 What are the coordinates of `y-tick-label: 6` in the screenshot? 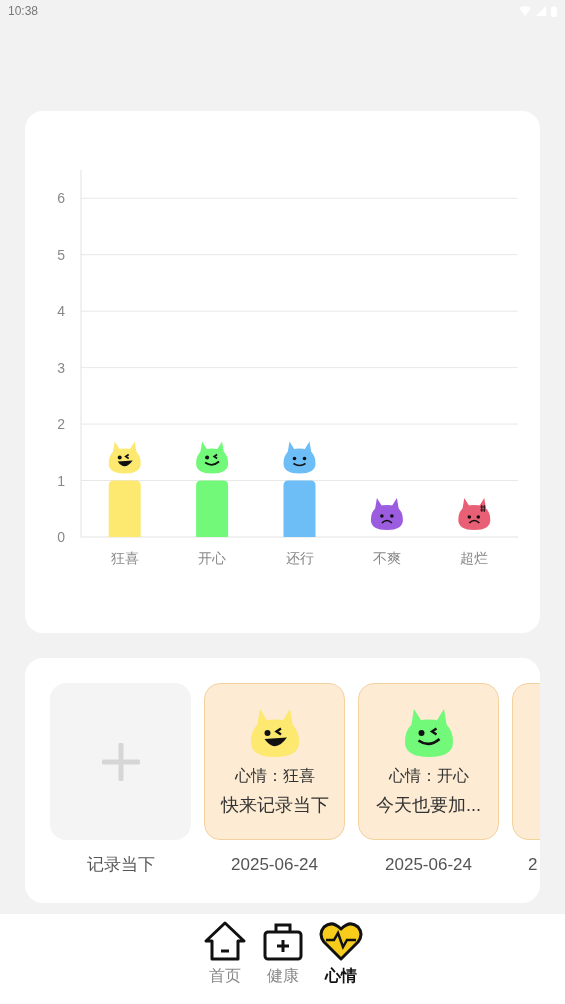 It's located at (61, 198).